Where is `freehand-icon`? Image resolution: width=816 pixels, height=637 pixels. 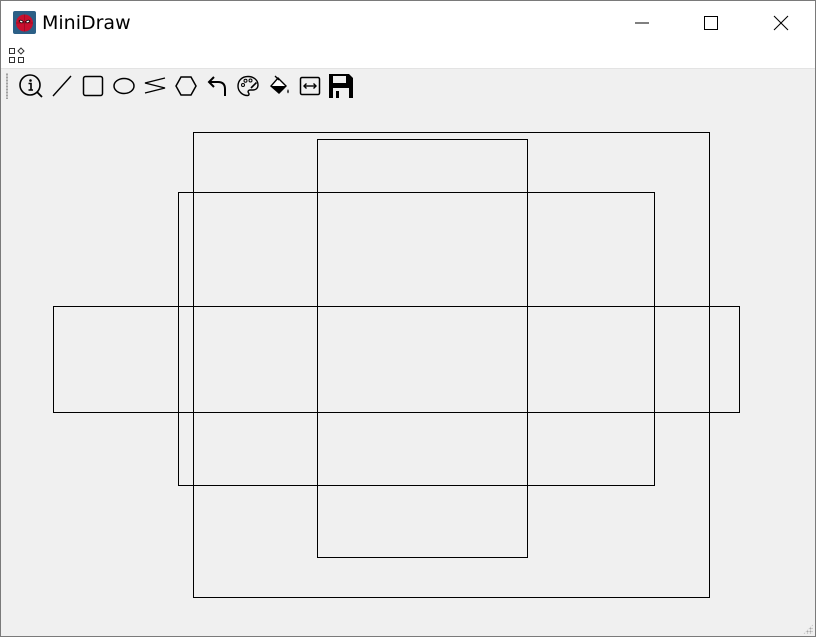 freehand-icon is located at coordinates (155, 85).